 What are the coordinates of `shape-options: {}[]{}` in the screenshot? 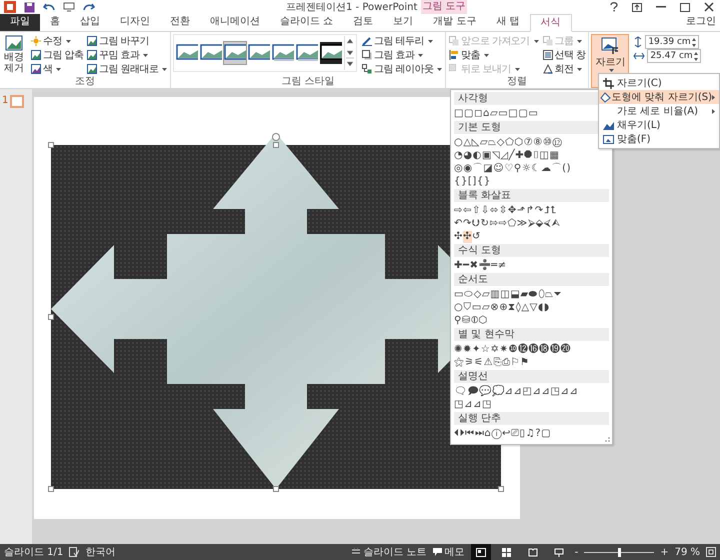 It's located at (472, 182).